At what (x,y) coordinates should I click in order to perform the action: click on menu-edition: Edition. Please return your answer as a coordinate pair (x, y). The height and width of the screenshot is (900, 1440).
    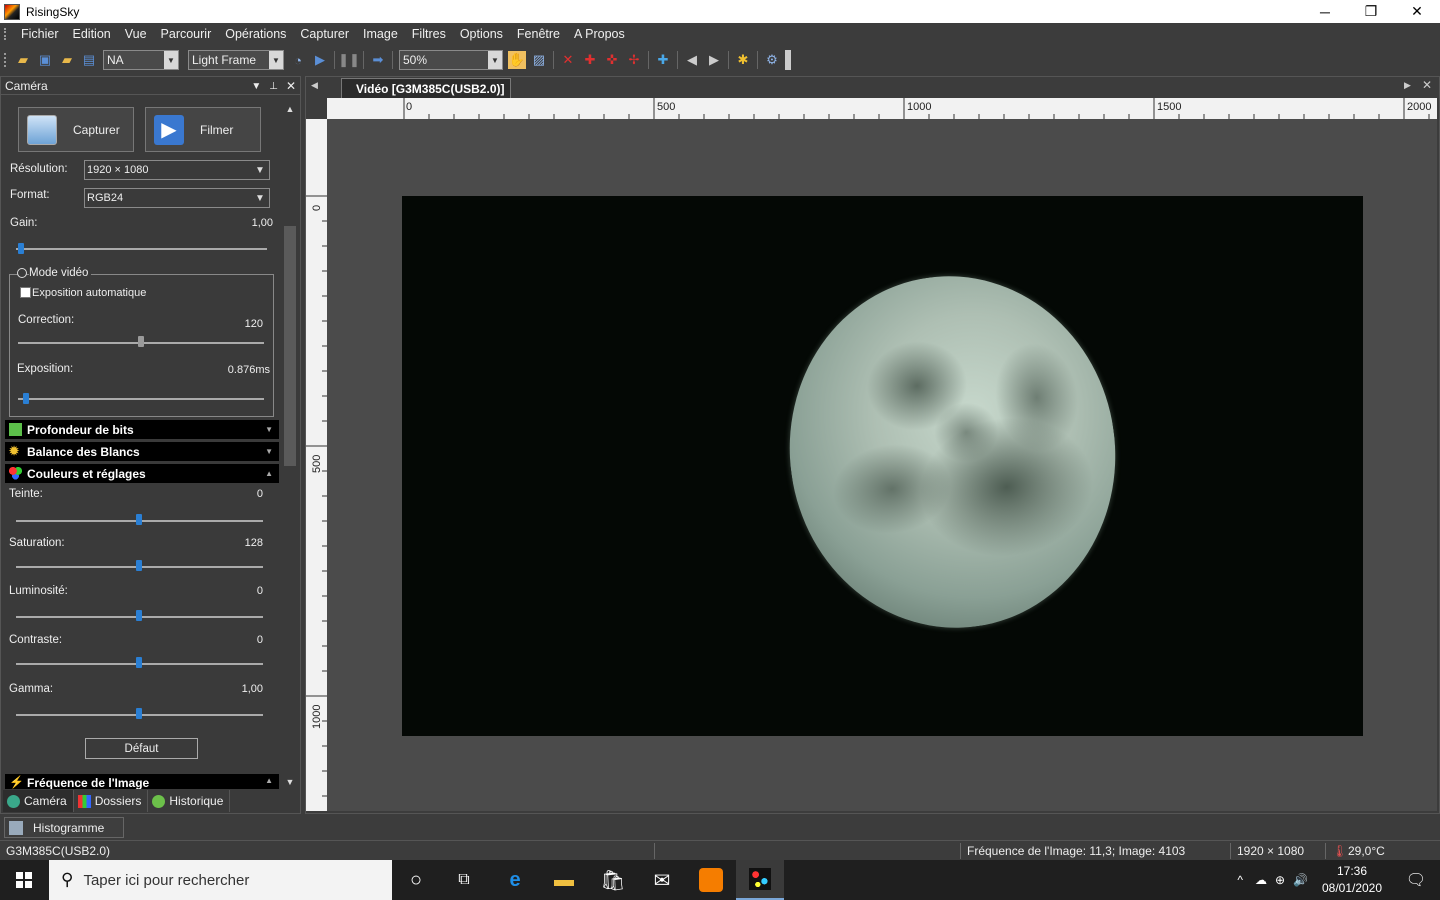
    Looking at the image, I should click on (92, 34).